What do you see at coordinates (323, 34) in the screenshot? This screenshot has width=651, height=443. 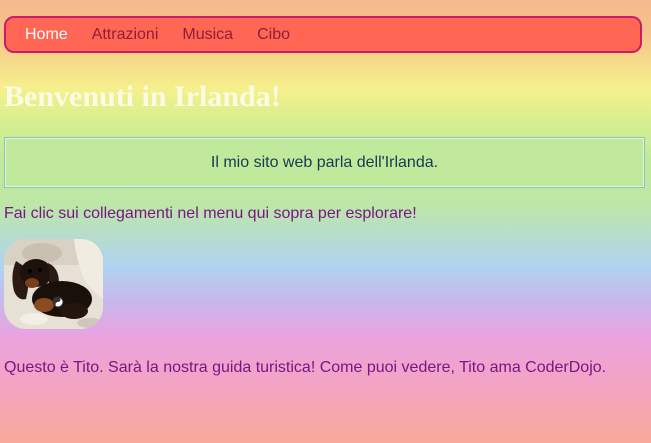 I see `main-nav: Home Attrazioni Musica Cibo` at bounding box center [323, 34].